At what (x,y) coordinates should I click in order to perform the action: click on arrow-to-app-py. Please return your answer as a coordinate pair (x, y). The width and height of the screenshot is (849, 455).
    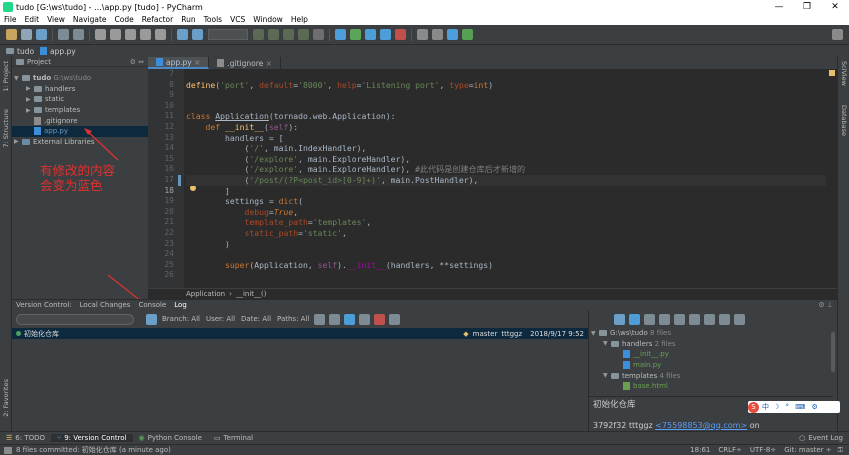
    Looking at the image, I should click on (102, 145).